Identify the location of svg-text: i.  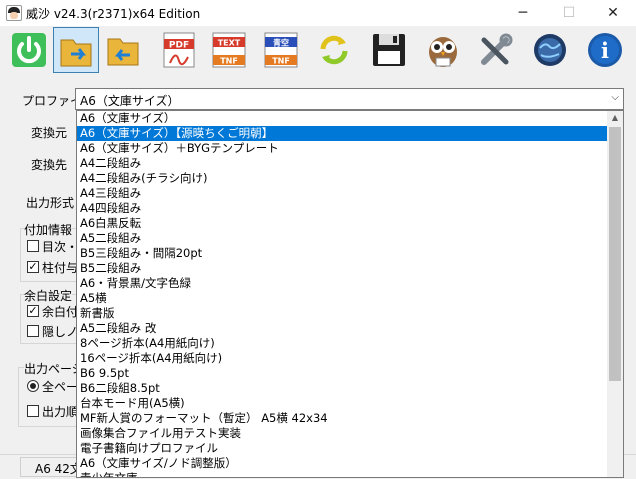
(605, 50).